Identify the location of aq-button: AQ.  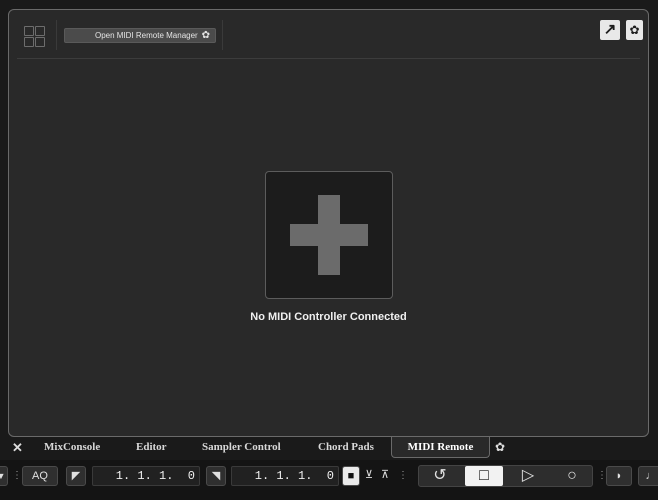
(40, 476).